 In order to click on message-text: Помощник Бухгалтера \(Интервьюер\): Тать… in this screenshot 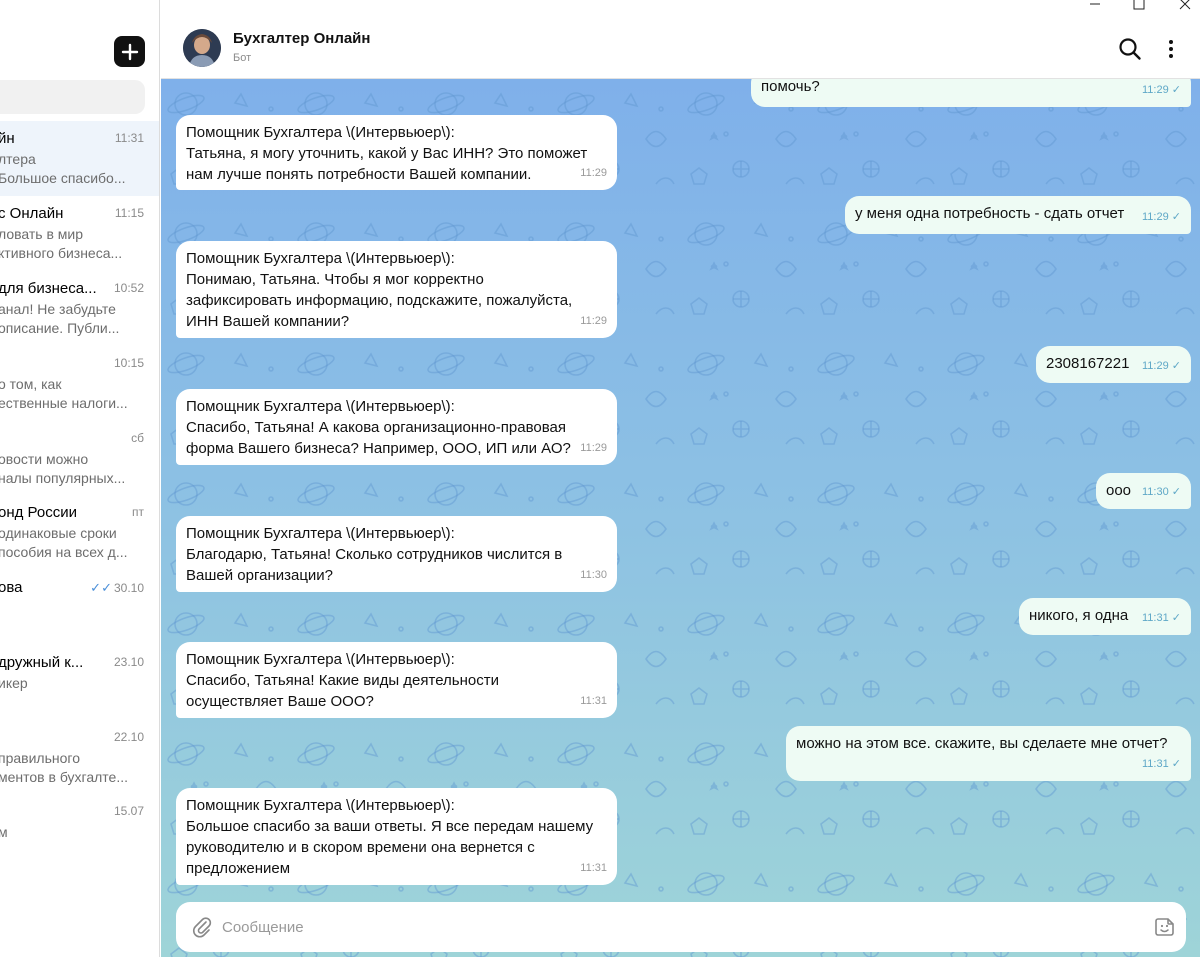, I will do `click(387, 153)`.